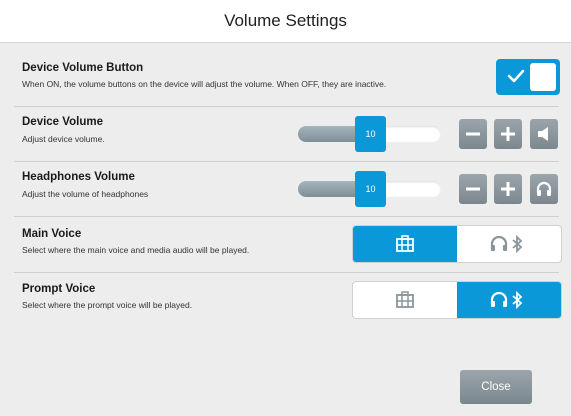  Describe the element at coordinates (516, 76) in the screenshot. I see `checkmark-icon` at that location.